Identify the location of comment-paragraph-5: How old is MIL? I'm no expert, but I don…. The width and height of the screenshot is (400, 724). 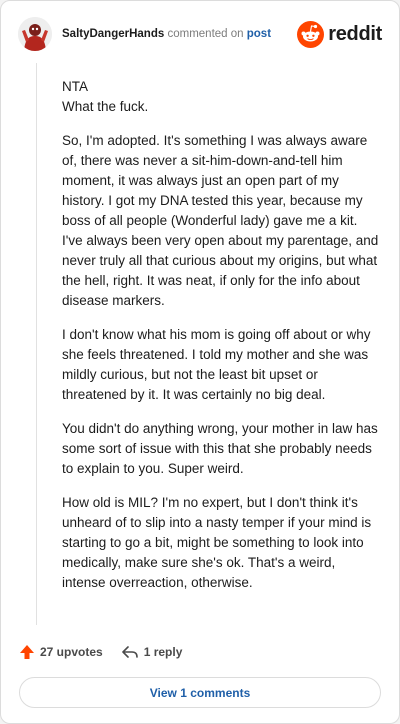
(217, 542).